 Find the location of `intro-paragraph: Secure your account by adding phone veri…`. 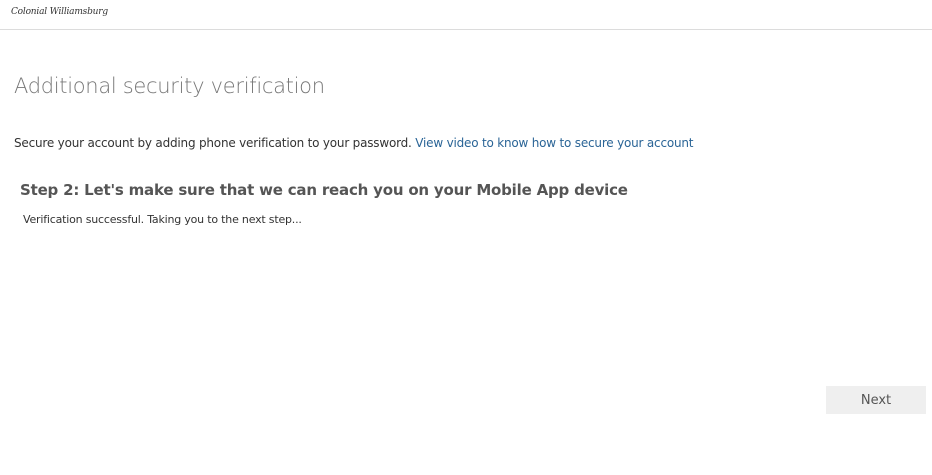

intro-paragraph: Secure your account by adding phone veri… is located at coordinates (354, 143).